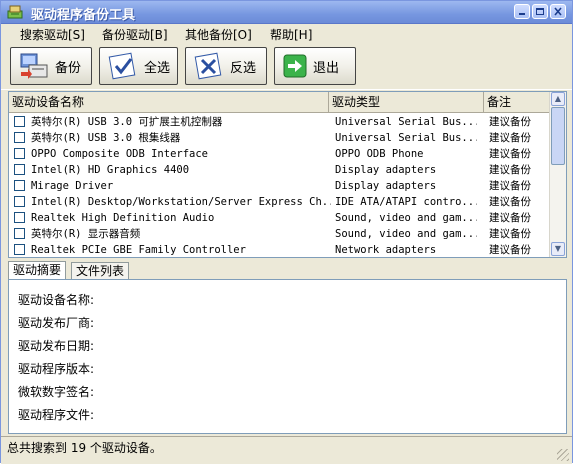 Image resolution: width=573 pixels, height=464 pixels. I want to click on select-all-button: 全选, so click(138, 66).